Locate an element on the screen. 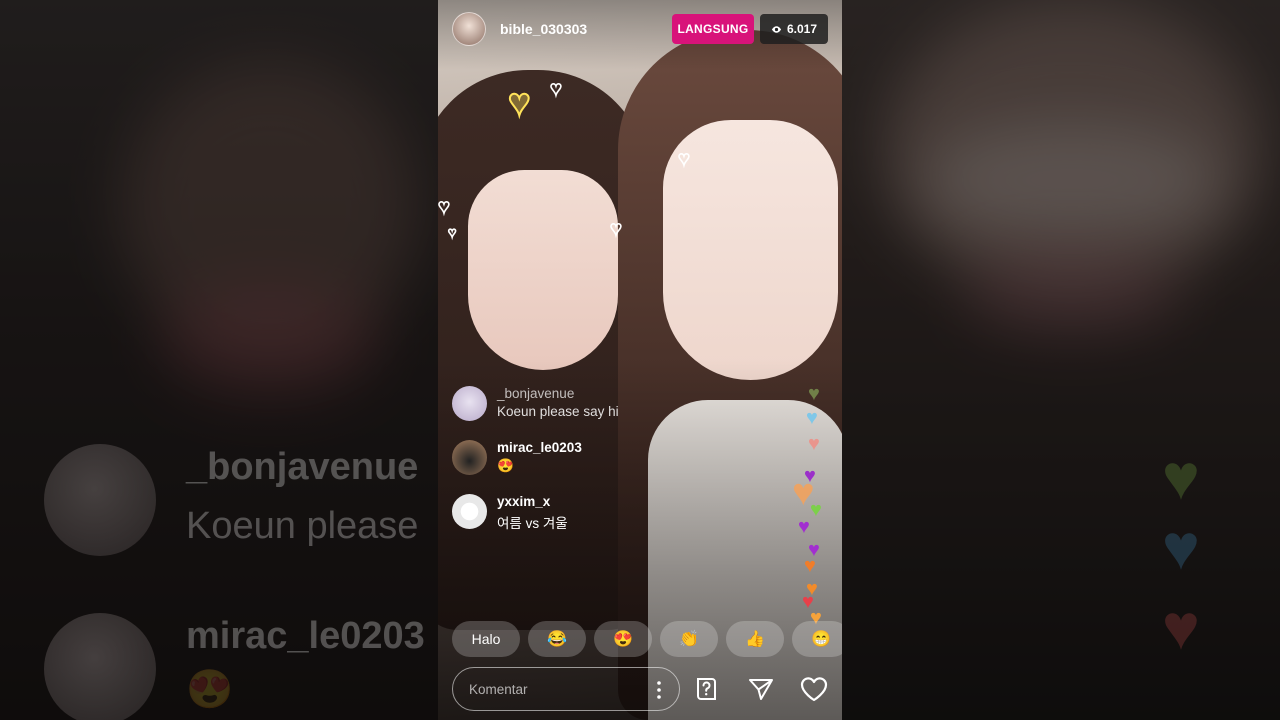 Image resolution: width=1280 pixels, height=720 pixels. send-icon is located at coordinates (761, 689).